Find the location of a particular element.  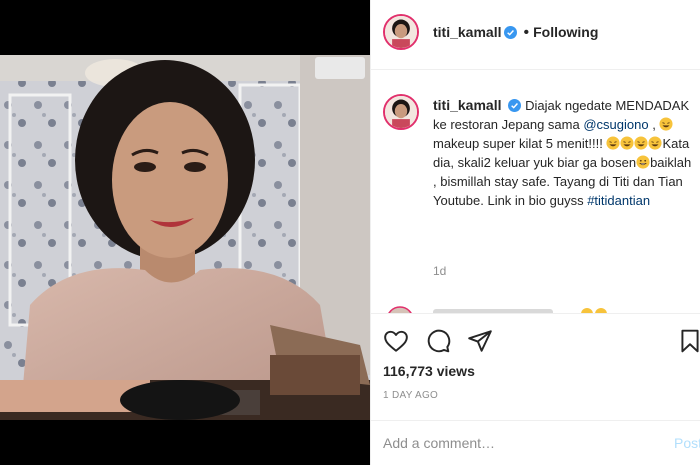

author-avatar is located at coordinates (401, 32).